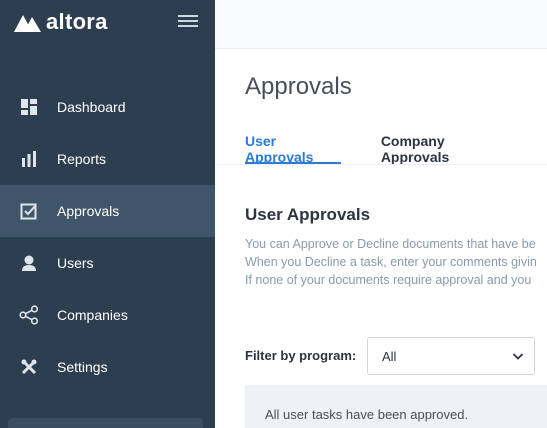 Image resolution: width=547 pixels, height=428 pixels. I want to click on hamburger-menu-icon, so click(188, 21).